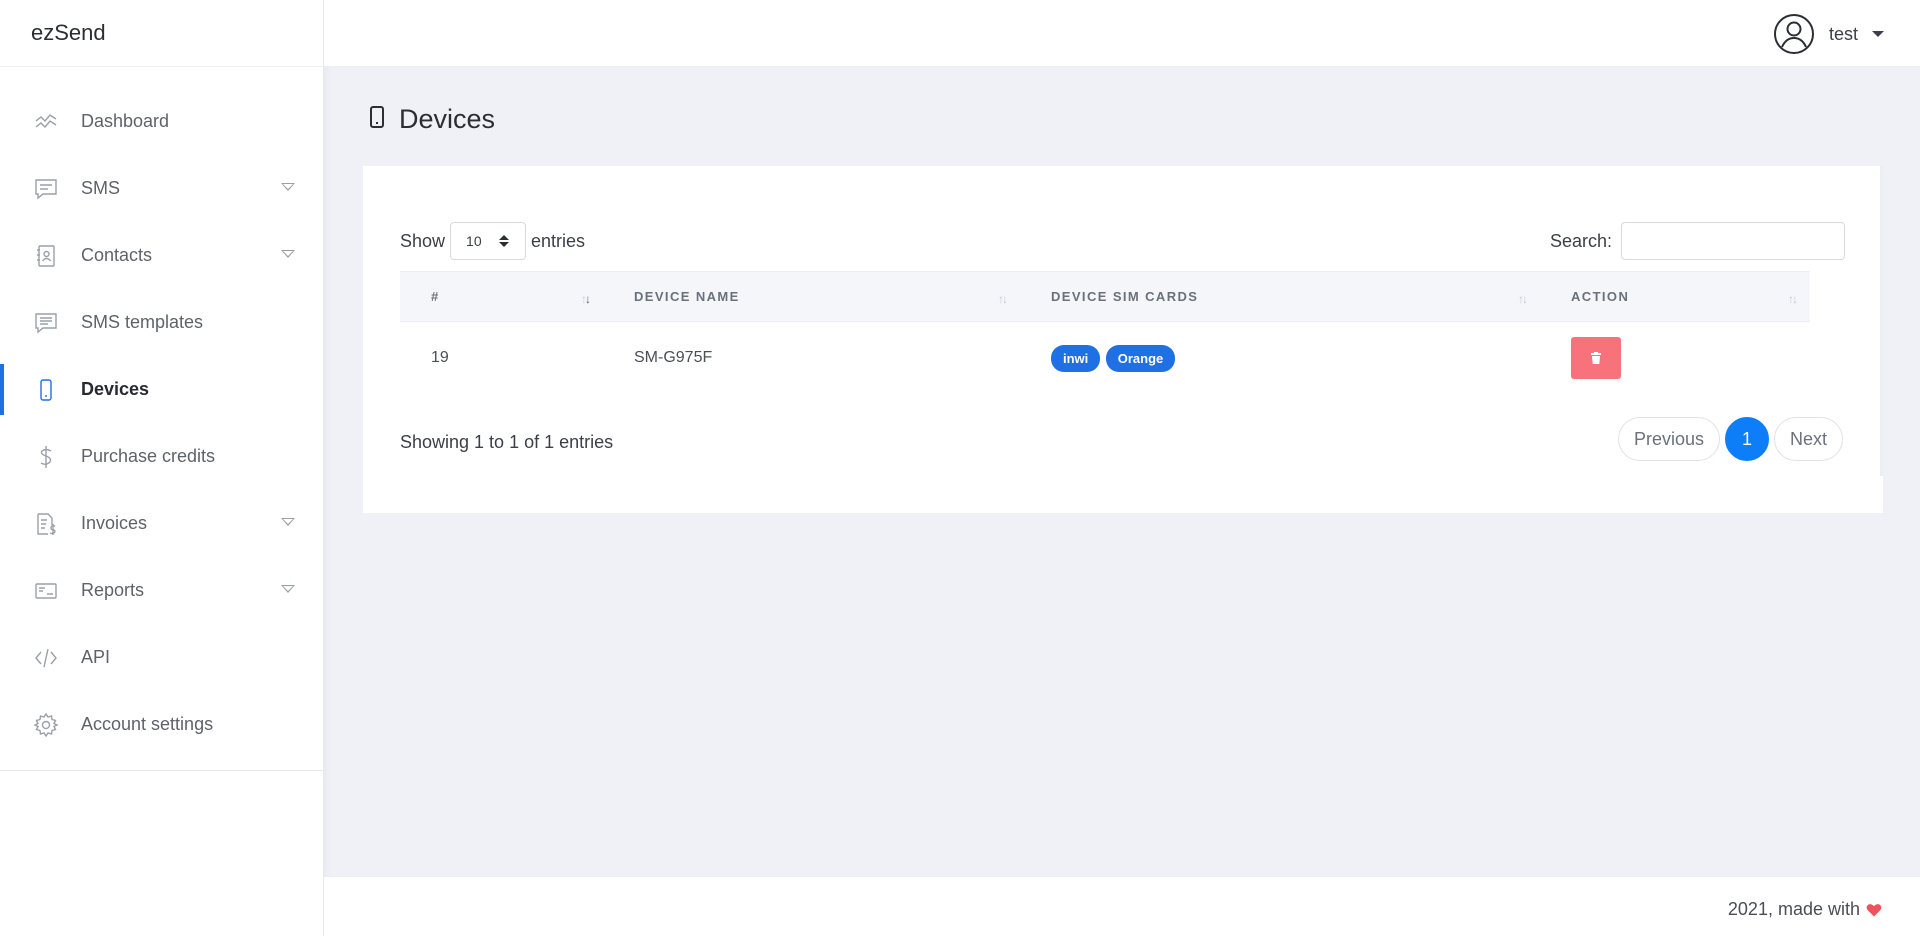 The width and height of the screenshot is (1920, 936). Describe the element at coordinates (46, 658) in the screenshot. I see `code-icon` at that location.